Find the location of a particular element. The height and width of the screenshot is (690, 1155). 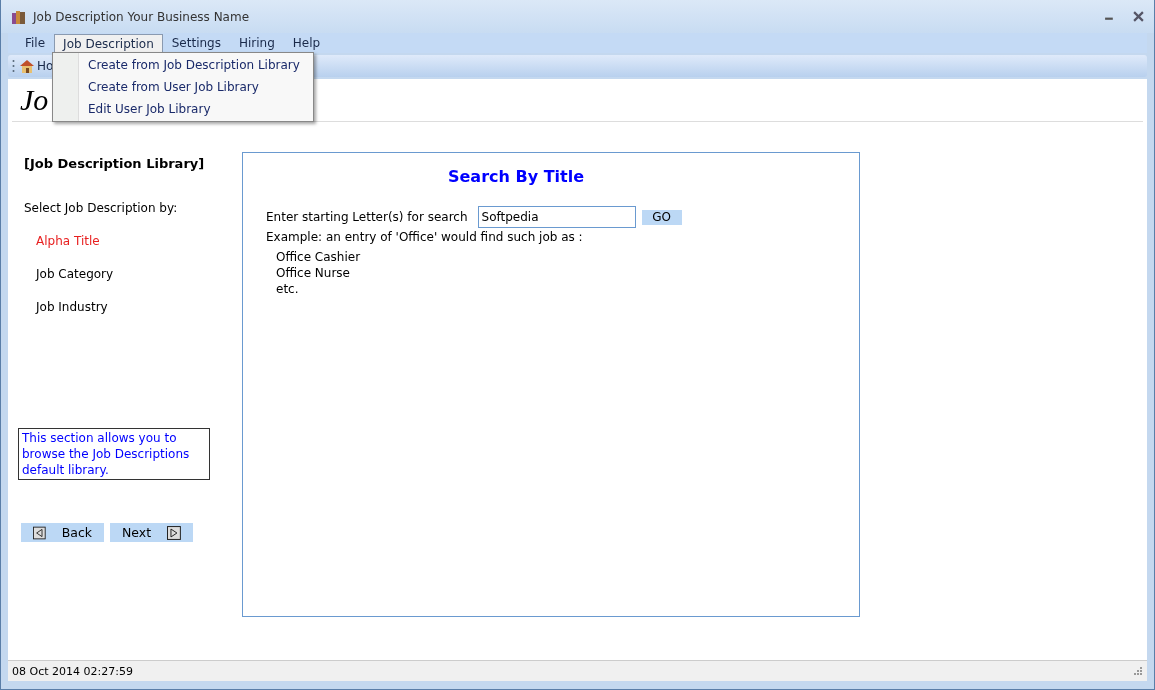

sidebar-title: [Job Description Library] is located at coordinates (114, 163).